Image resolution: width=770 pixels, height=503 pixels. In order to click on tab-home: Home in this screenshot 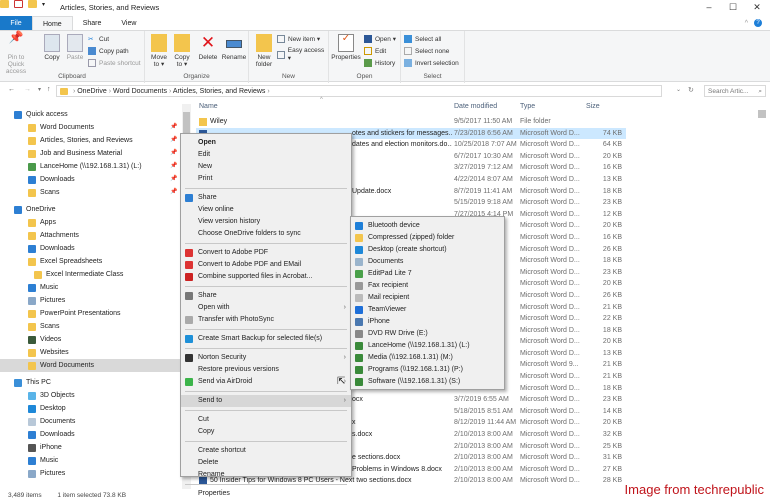, I will do `click(52, 23)`.